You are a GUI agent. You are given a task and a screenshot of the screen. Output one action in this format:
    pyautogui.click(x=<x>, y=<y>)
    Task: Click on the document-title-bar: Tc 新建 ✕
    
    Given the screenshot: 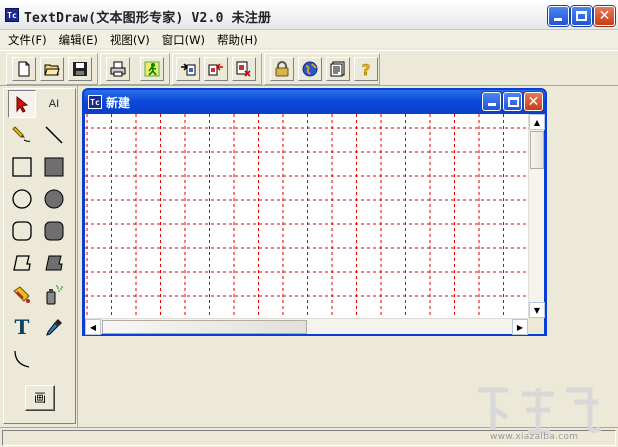 What is the action you would take?
    pyautogui.click(x=314, y=102)
    